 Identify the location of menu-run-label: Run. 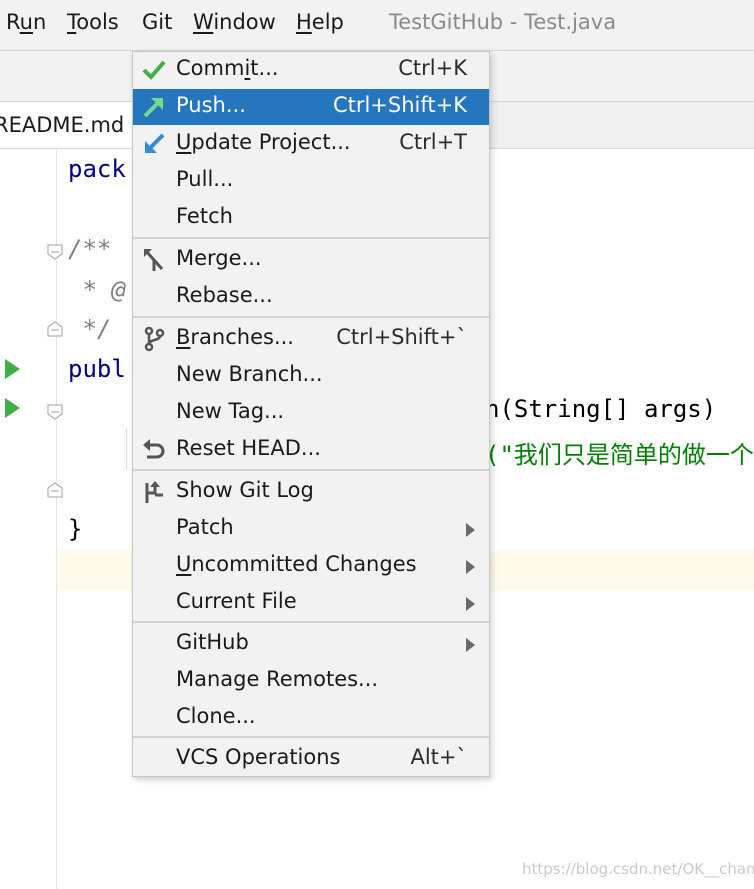
(26, 22).